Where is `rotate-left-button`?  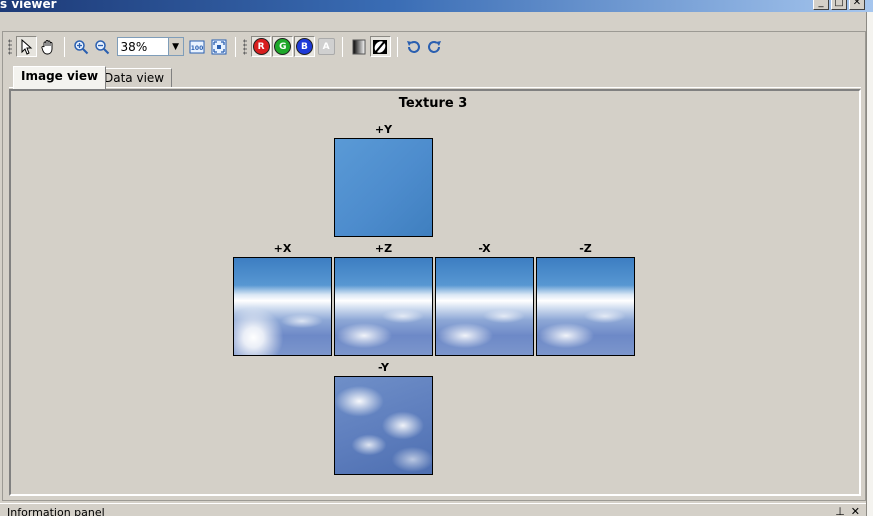
rotate-left-button is located at coordinates (413, 46).